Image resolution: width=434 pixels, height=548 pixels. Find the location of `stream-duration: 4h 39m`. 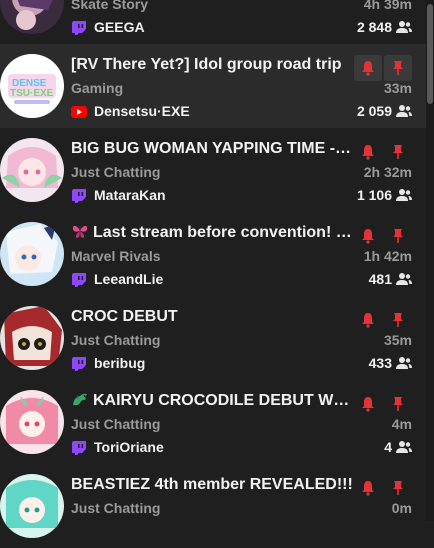

stream-duration: 4h 39m is located at coordinates (387, 6).